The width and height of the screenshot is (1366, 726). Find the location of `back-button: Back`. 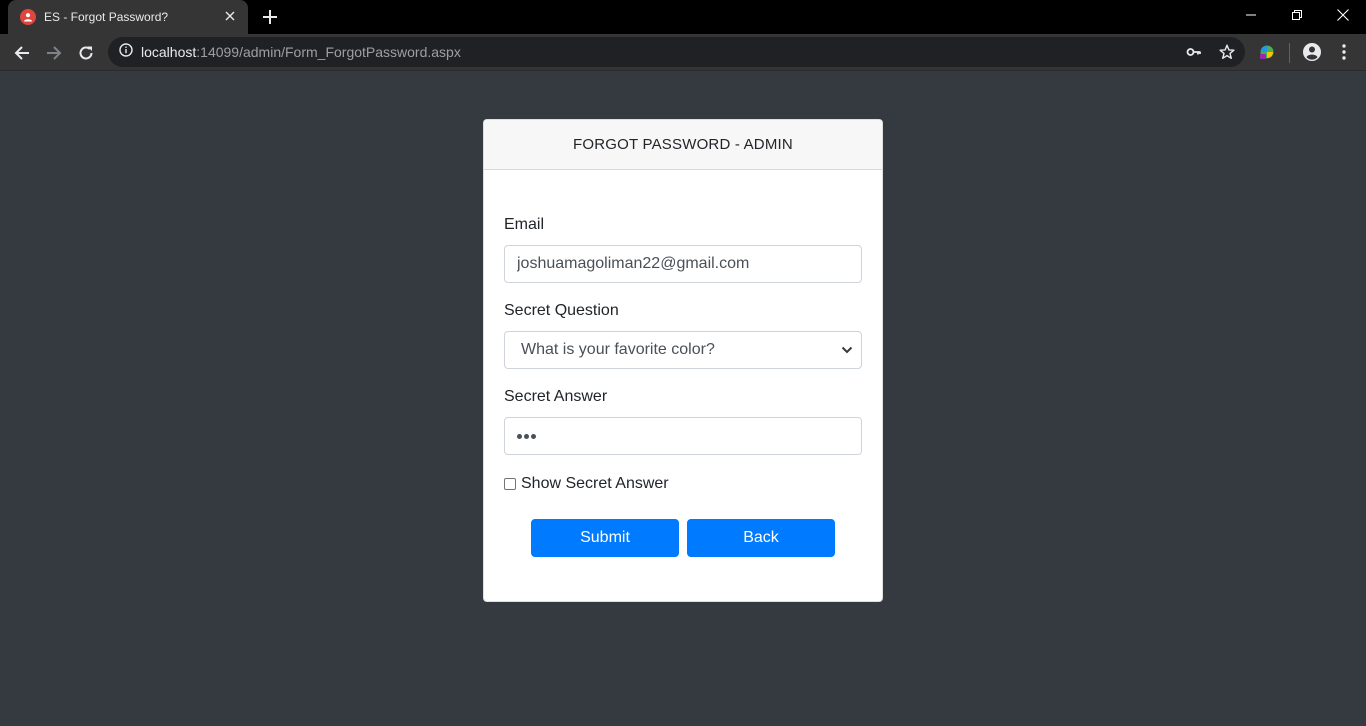

back-button: Back is located at coordinates (761, 538).